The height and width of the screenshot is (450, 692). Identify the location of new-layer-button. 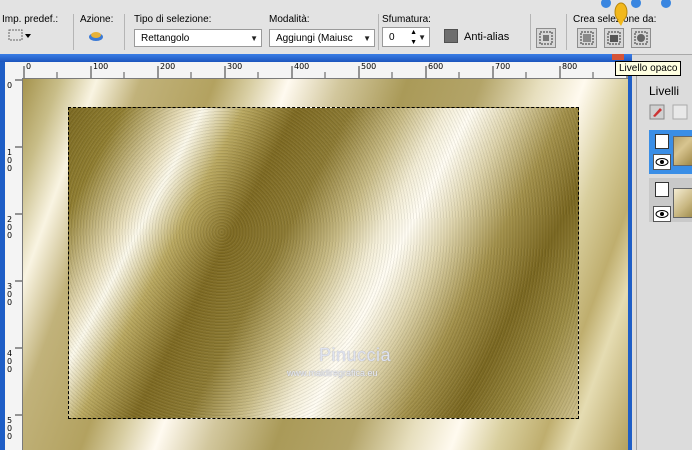
(669, 113).